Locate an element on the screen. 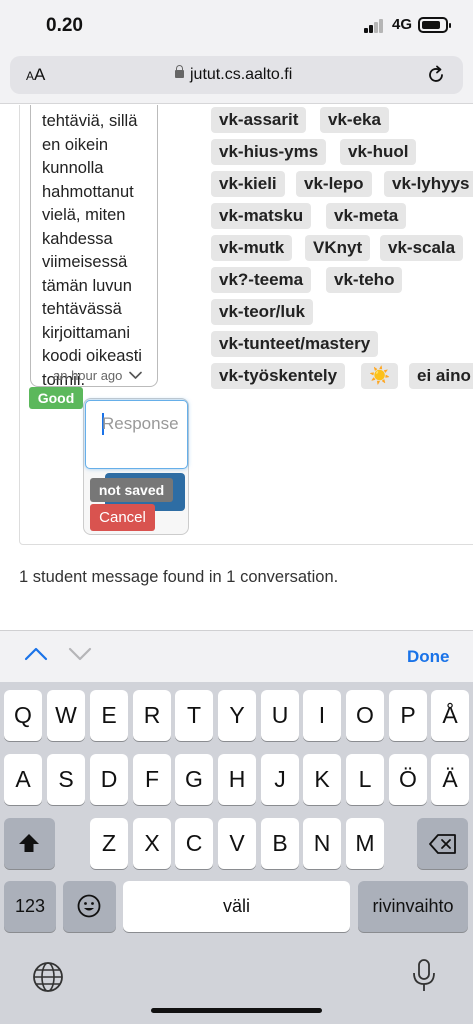  battery-icon is located at coordinates (434, 25).